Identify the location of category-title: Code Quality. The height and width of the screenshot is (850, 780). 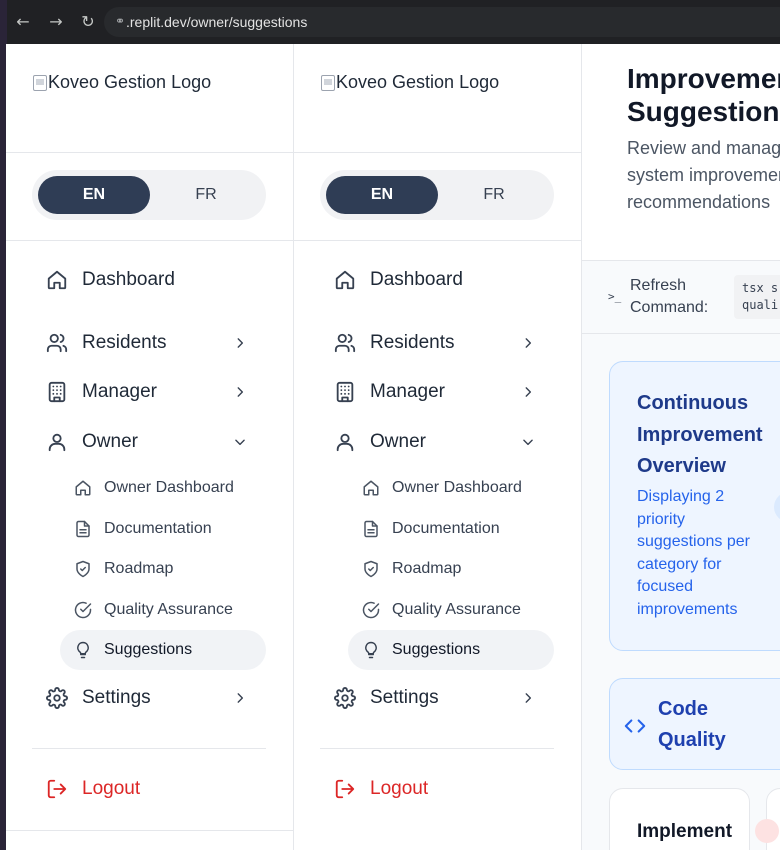
(692, 724).